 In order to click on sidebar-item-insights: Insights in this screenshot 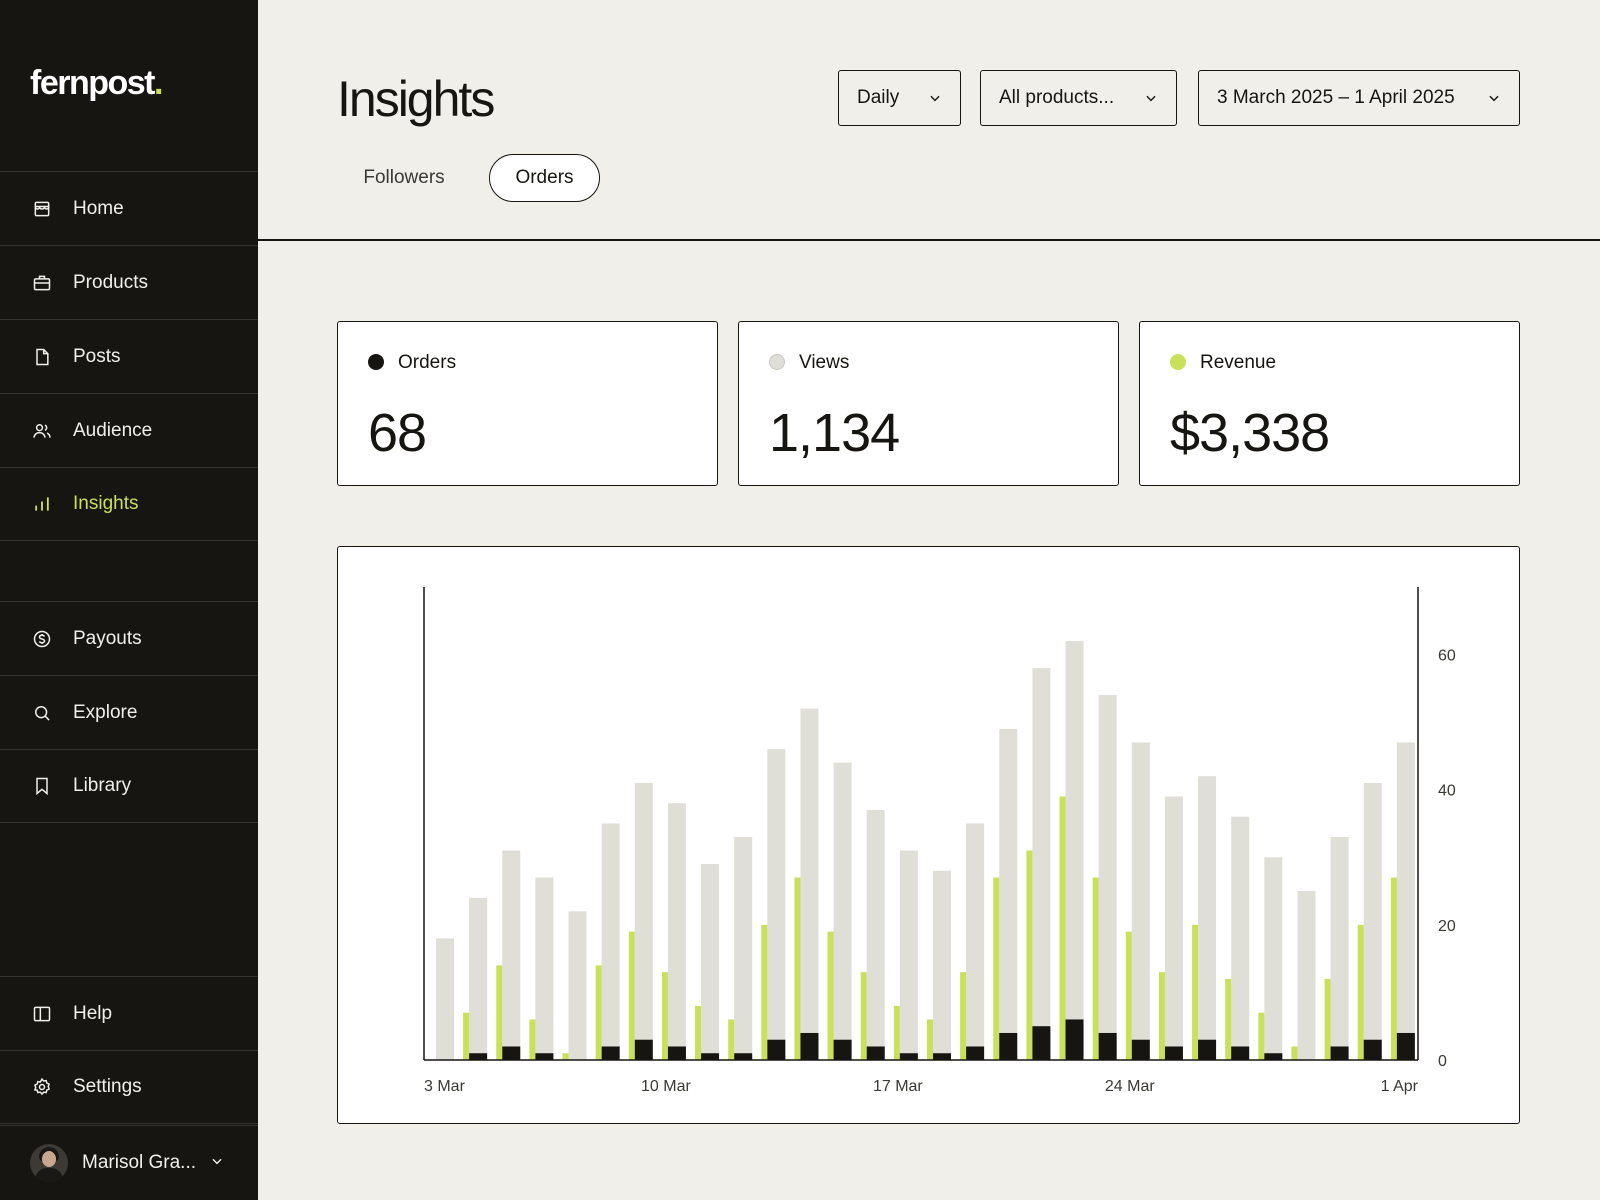, I will do `click(129, 504)`.